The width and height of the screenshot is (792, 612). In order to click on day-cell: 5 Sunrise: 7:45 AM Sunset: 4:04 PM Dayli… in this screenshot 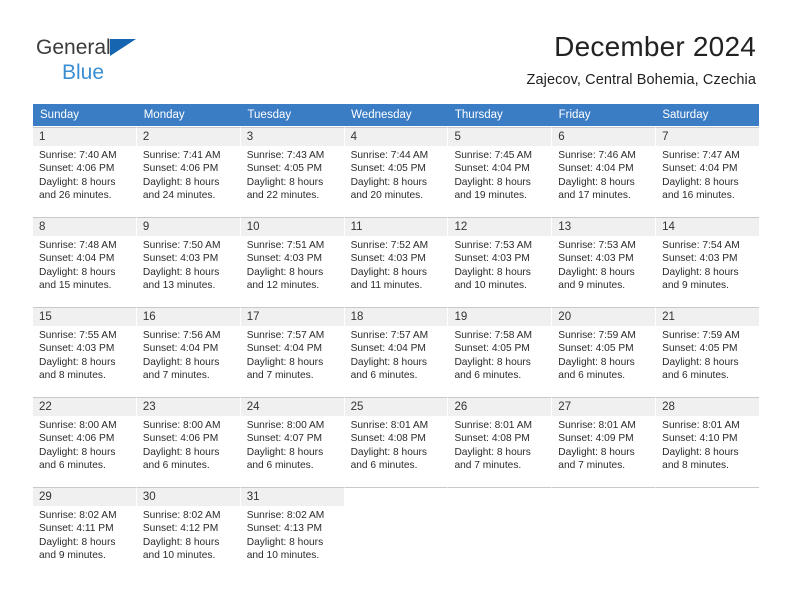, I will do `click(500, 172)`.